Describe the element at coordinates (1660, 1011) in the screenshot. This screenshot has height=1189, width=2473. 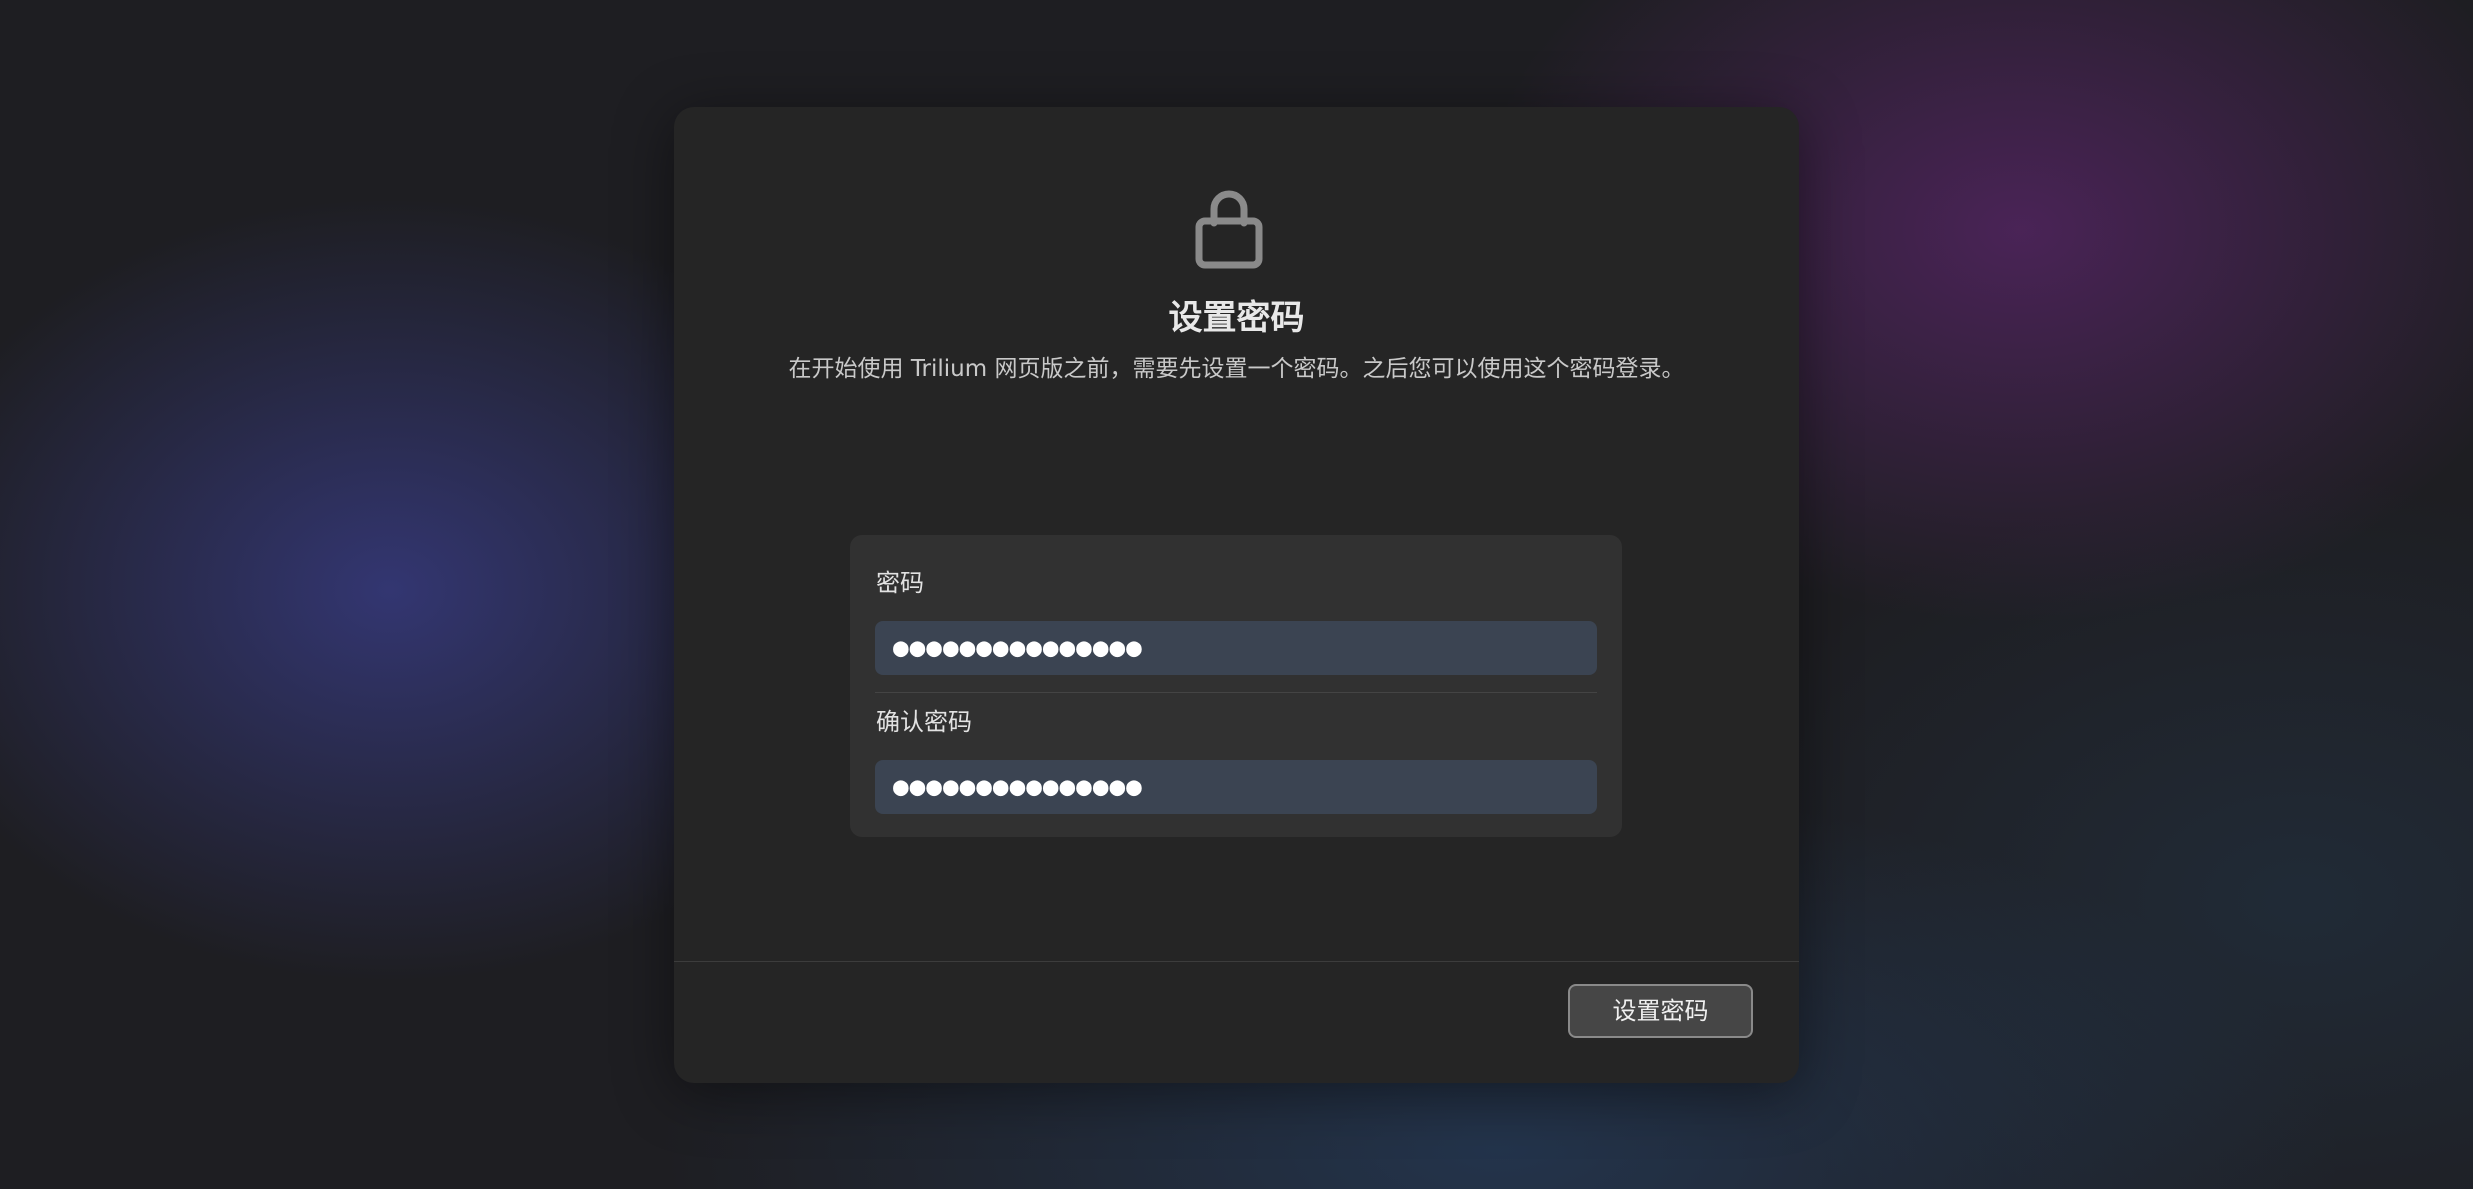
I see `set-password-button: 设置密码` at that location.